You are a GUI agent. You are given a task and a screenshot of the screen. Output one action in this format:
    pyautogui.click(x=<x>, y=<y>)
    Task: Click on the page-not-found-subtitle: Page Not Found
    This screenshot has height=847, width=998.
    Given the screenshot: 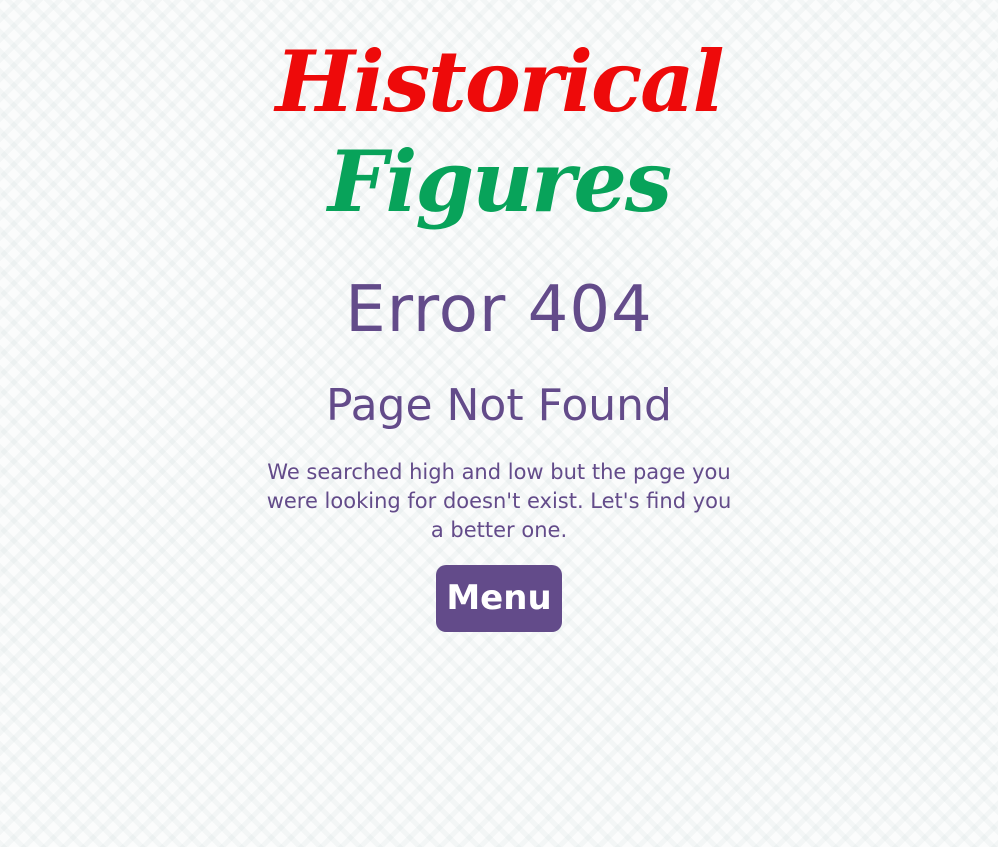 What is the action you would take?
    pyautogui.click(x=499, y=405)
    